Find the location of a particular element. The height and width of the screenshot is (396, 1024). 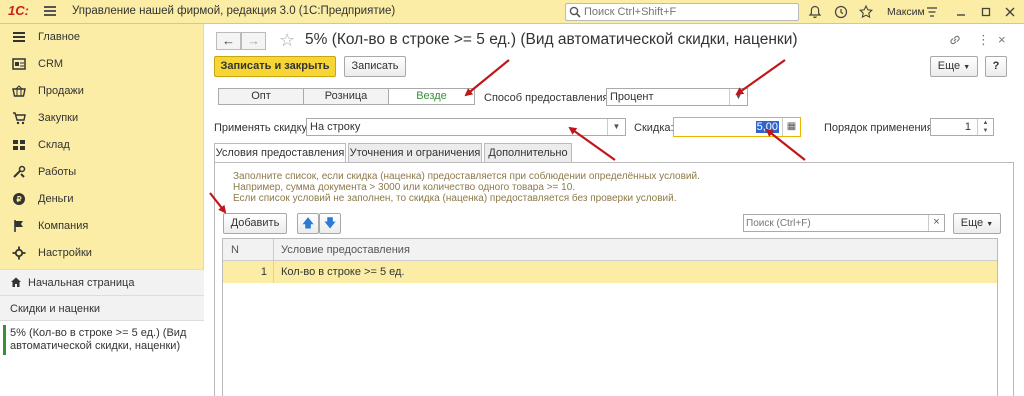

add-button: Добавить is located at coordinates (255, 223).